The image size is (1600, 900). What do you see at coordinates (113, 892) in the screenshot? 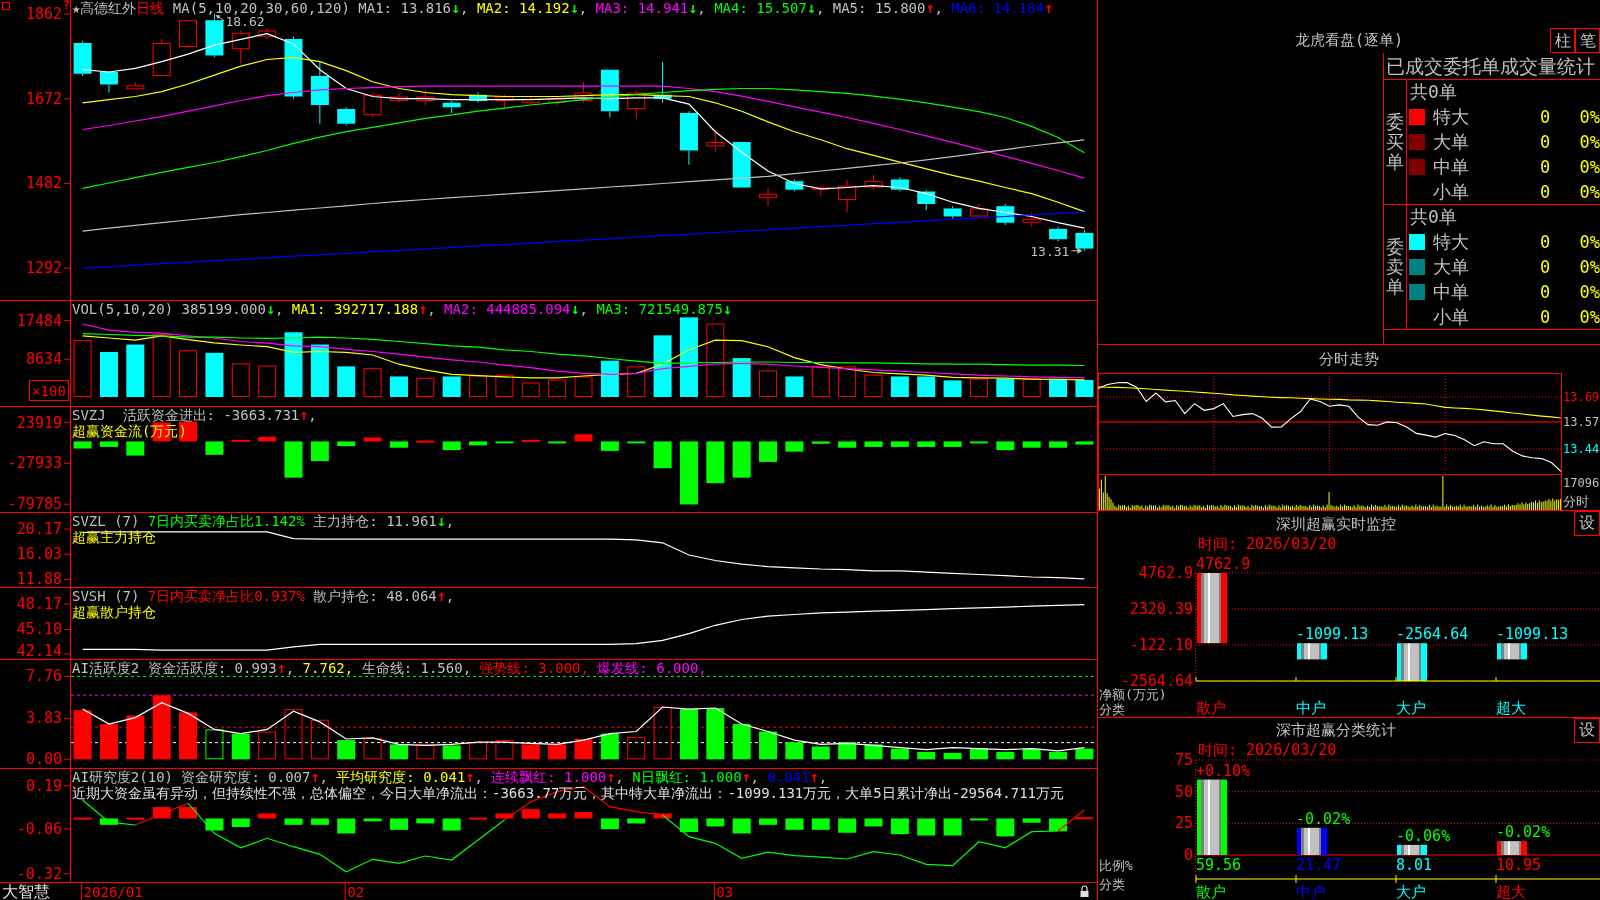
I see `date-label: 2026/01` at bounding box center [113, 892].